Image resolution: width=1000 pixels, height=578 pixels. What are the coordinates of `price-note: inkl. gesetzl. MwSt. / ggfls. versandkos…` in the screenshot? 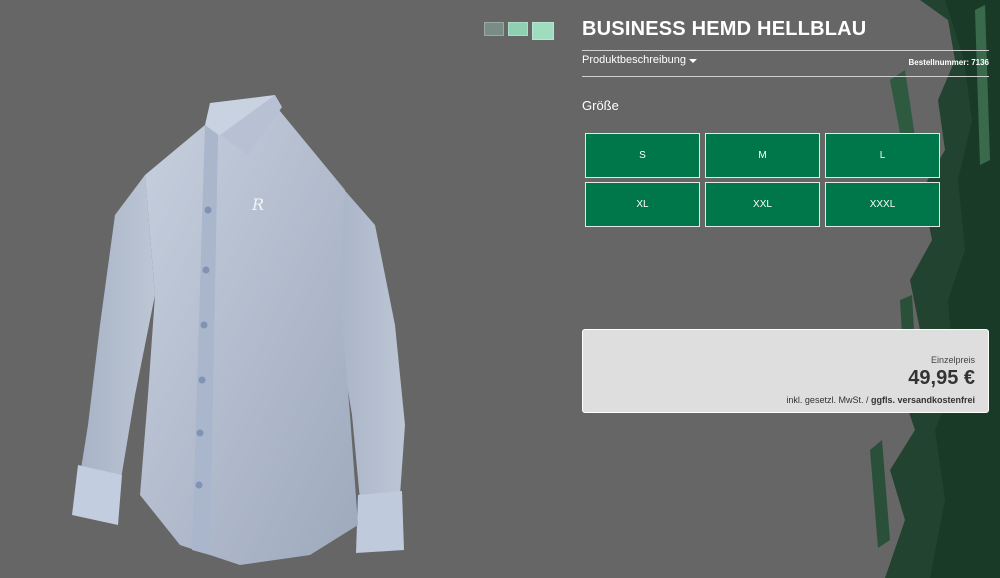 It's located at (779, 400).